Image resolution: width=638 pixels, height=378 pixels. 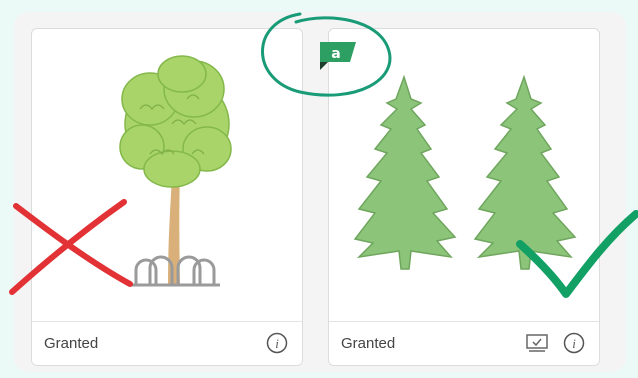 I want to click on svg-text: a, so click(x=335, y=54).